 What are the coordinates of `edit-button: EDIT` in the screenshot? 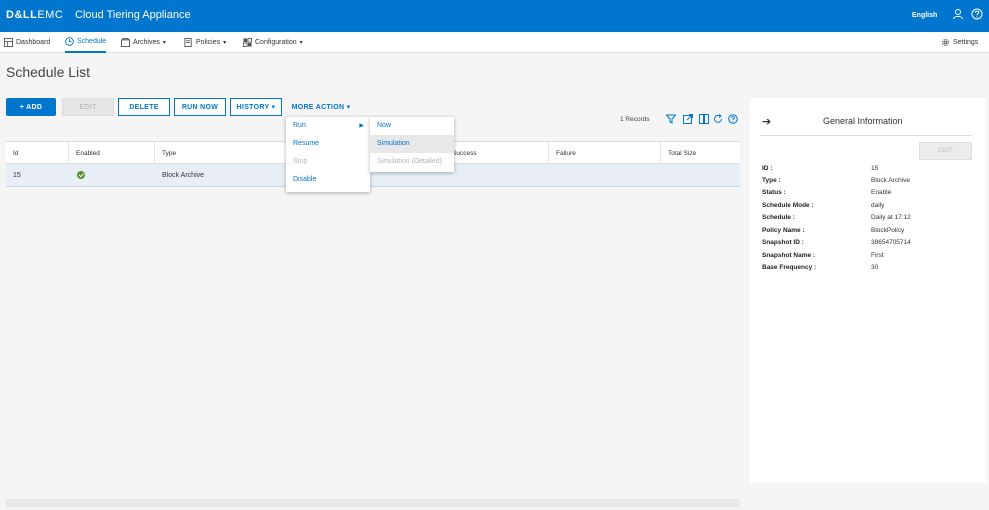 It's located at (88, 107).